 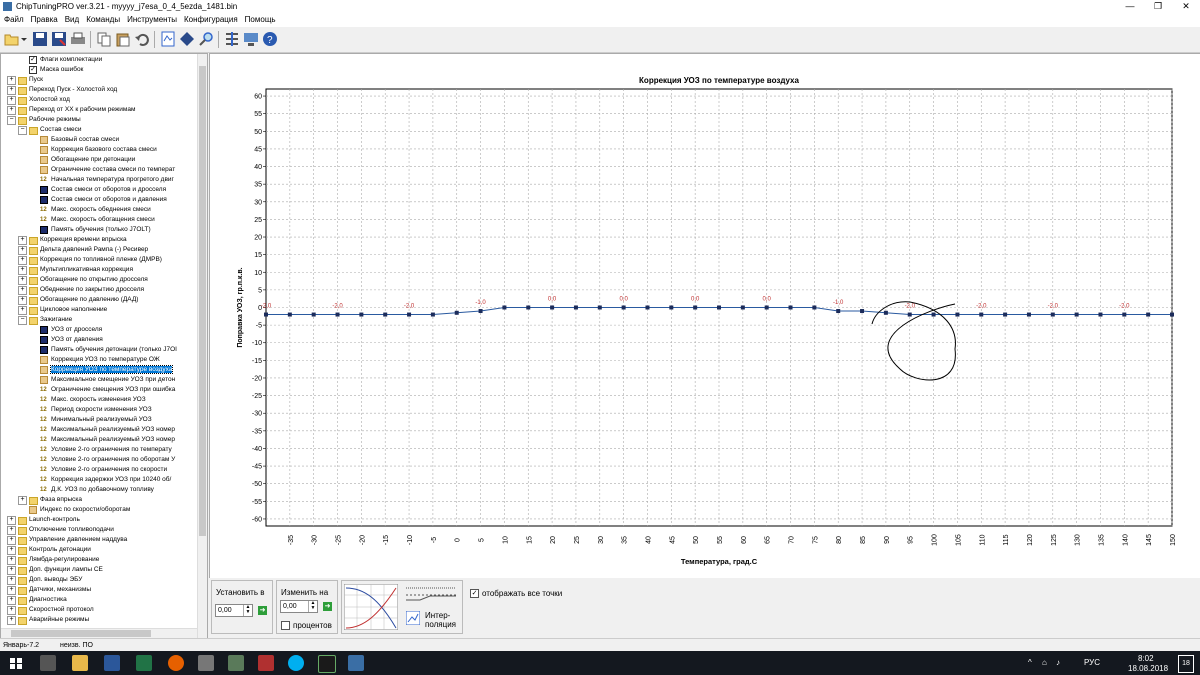 I want to click on explorer-icon, so click(x=80, y=663).